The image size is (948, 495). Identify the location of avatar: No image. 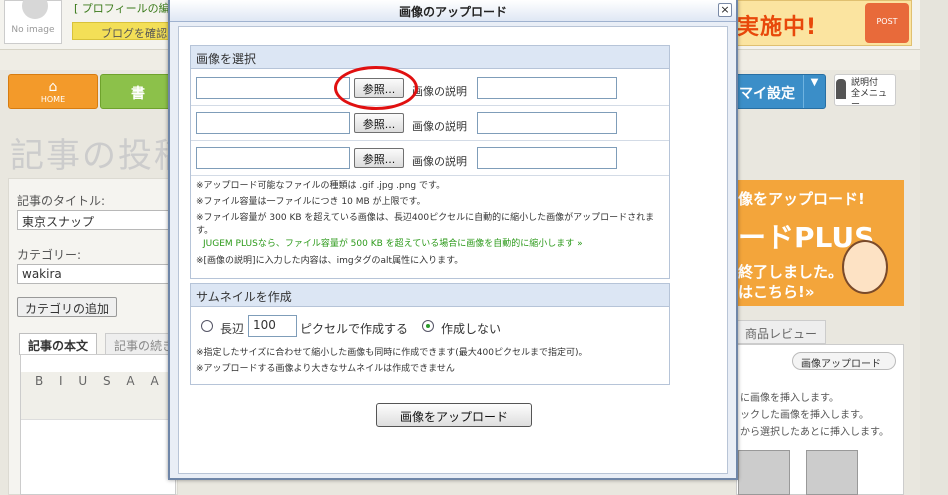
(33, 22).